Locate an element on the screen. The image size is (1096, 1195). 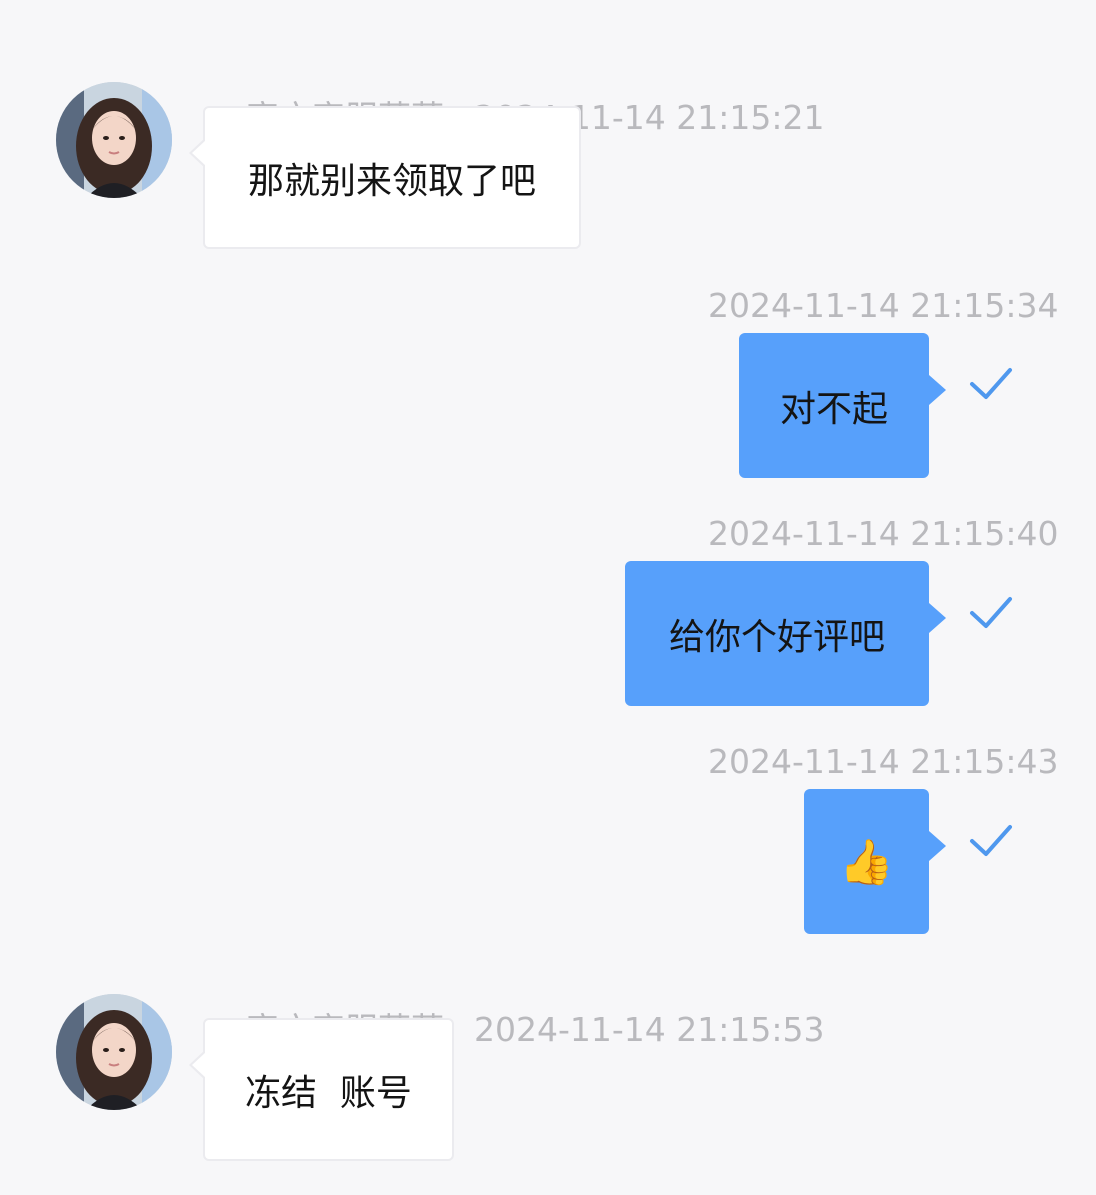
incoming-message-bubble: 那就别来领取了吧 is located at coordinates (385, 177).